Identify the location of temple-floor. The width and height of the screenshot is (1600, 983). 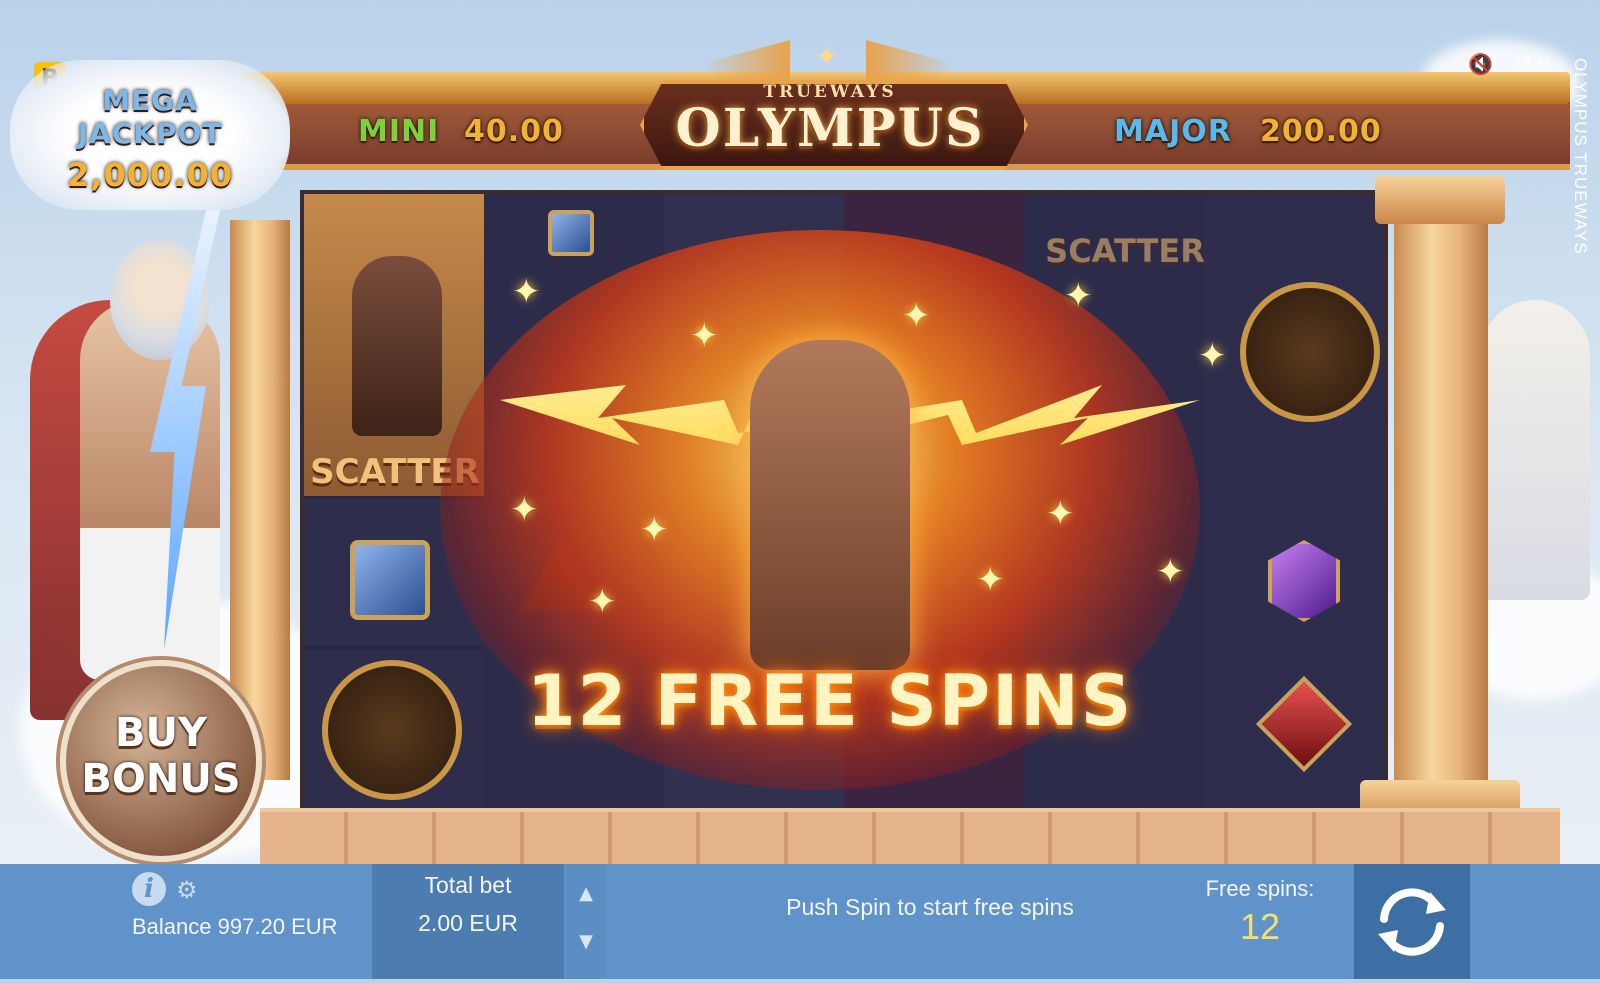
(910, 838).